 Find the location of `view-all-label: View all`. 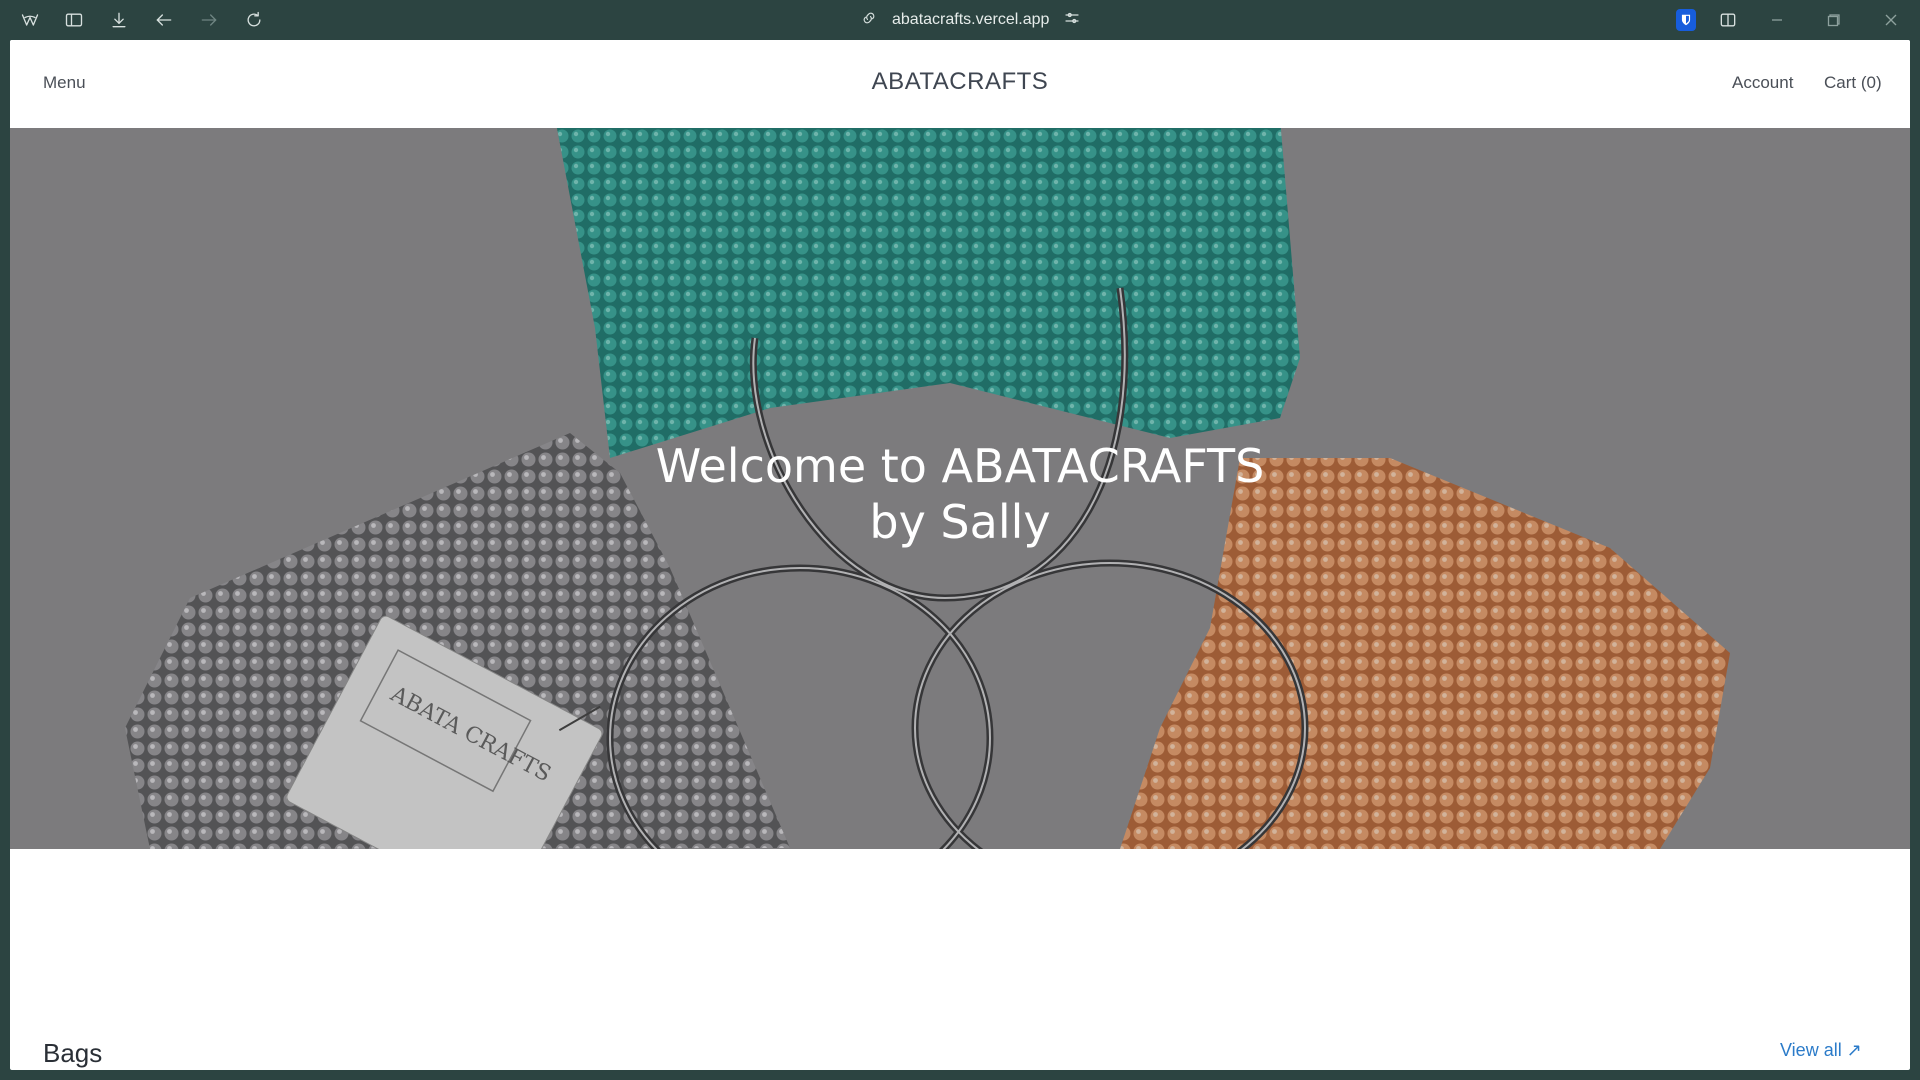

view-all-label: View all is located at coordinates (1811, 1050).